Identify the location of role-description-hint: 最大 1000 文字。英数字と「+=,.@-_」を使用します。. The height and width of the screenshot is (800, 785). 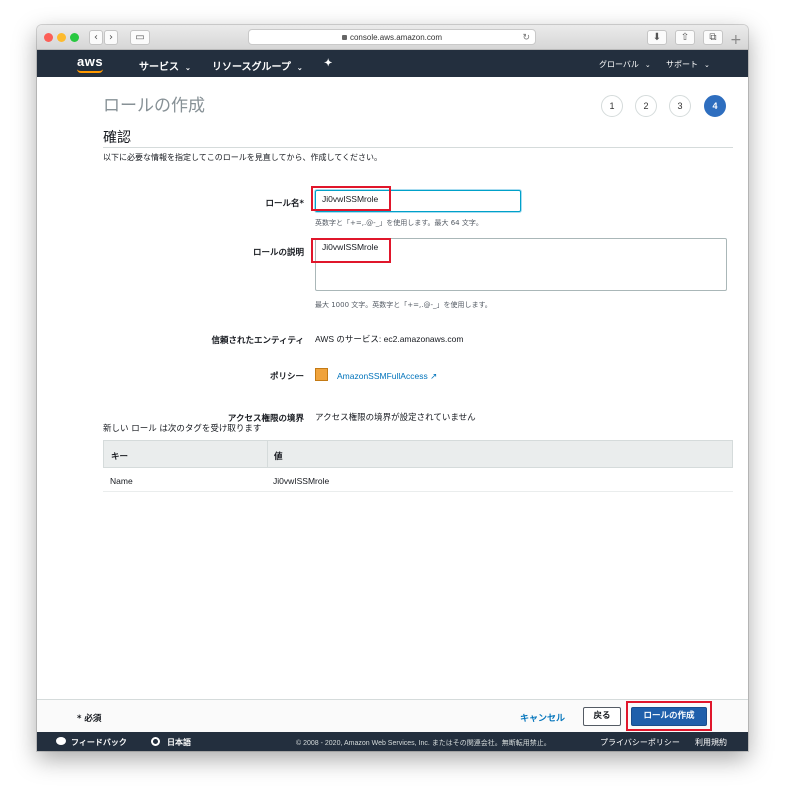
(403, 305).